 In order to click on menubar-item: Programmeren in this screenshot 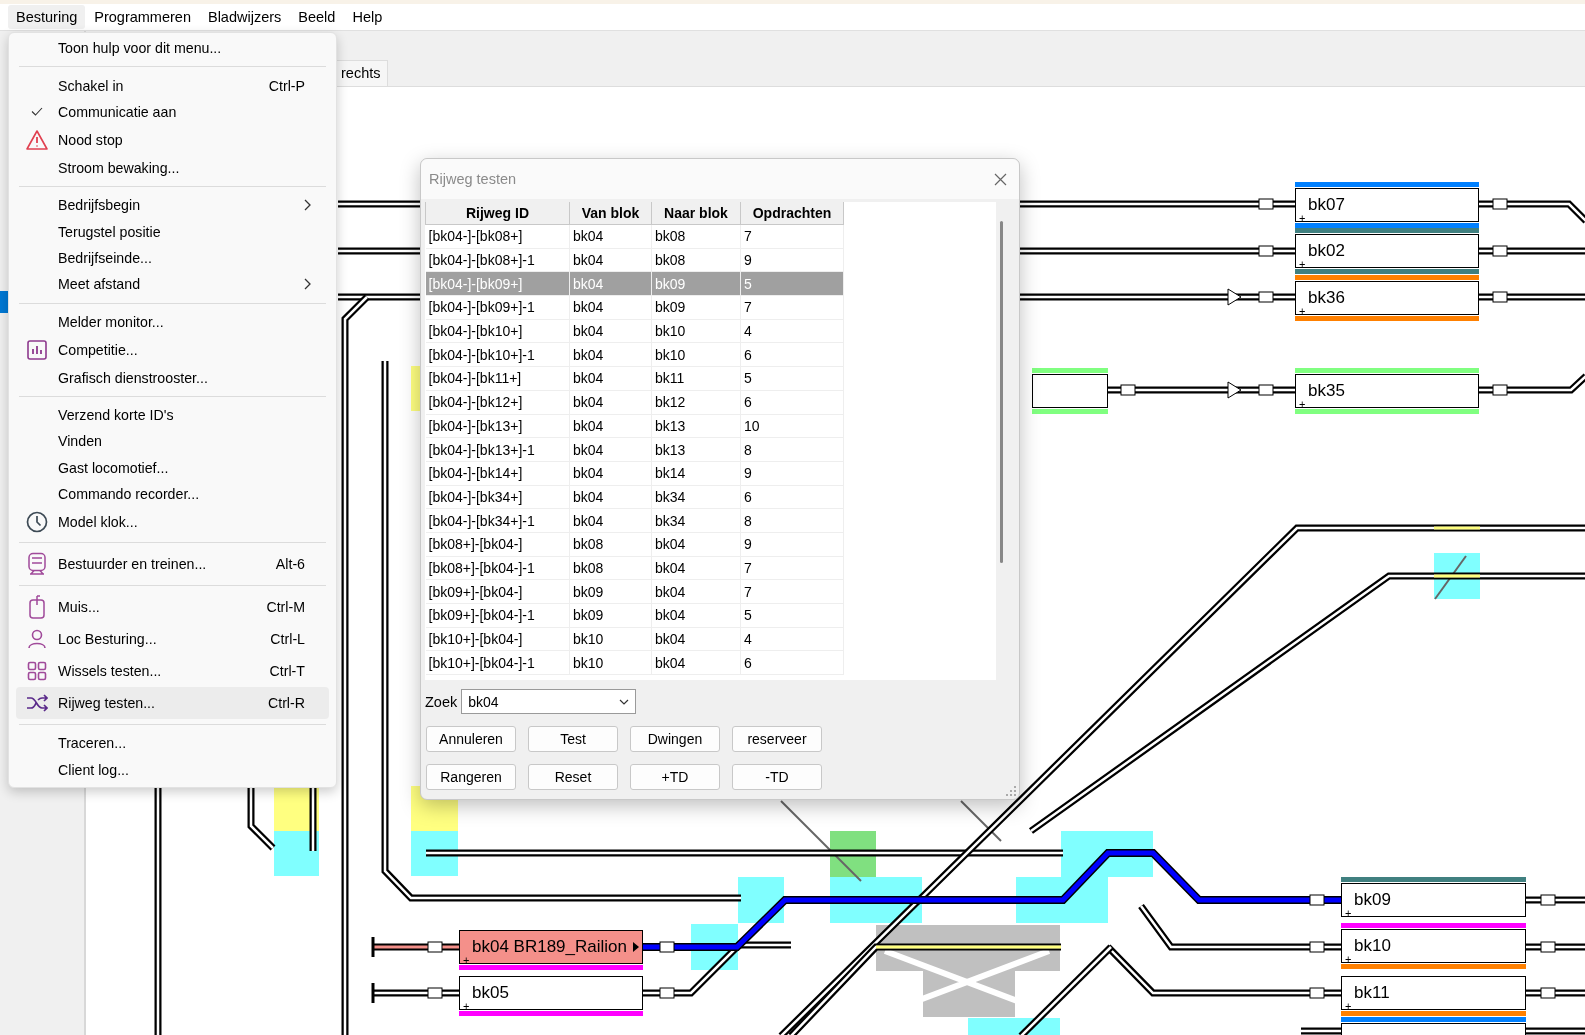, I will do `click(142, 17)`.